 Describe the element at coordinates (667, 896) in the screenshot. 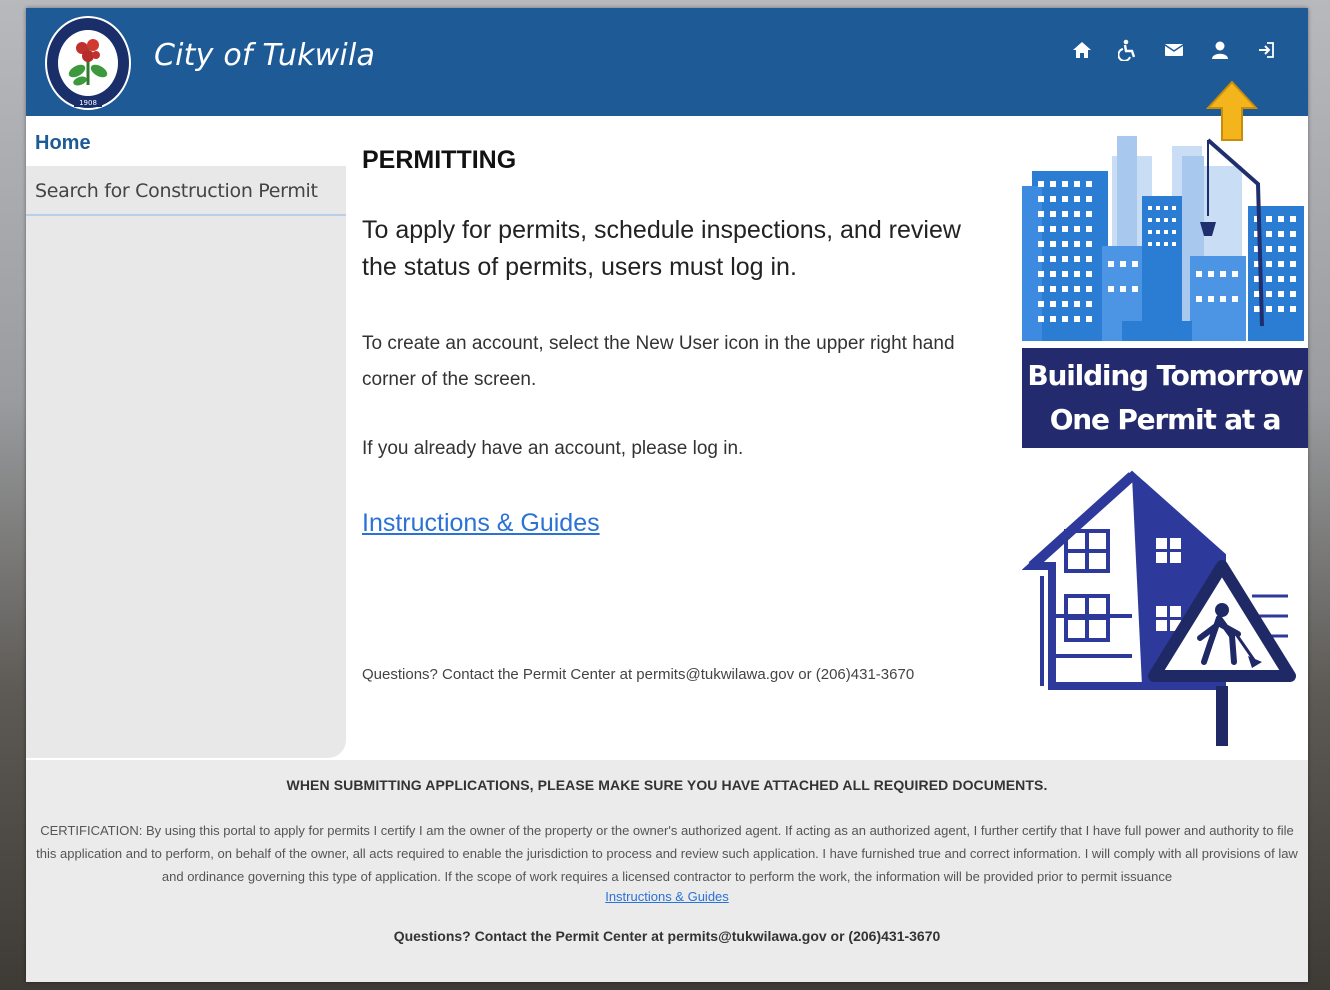

I see `footer-instructions-guides-link: Instructions & Guides` at that location.